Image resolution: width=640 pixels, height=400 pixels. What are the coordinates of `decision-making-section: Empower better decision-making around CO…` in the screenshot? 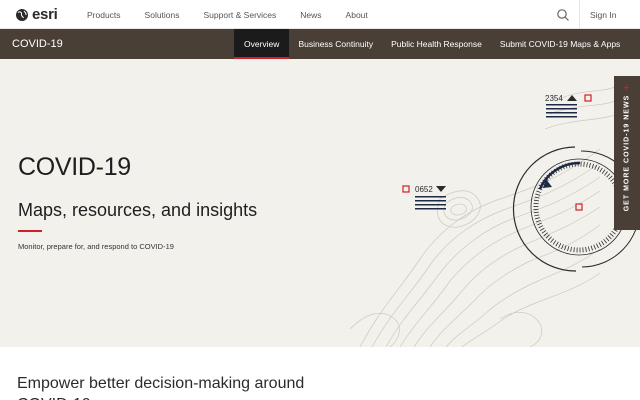 It's located at (320, 373).